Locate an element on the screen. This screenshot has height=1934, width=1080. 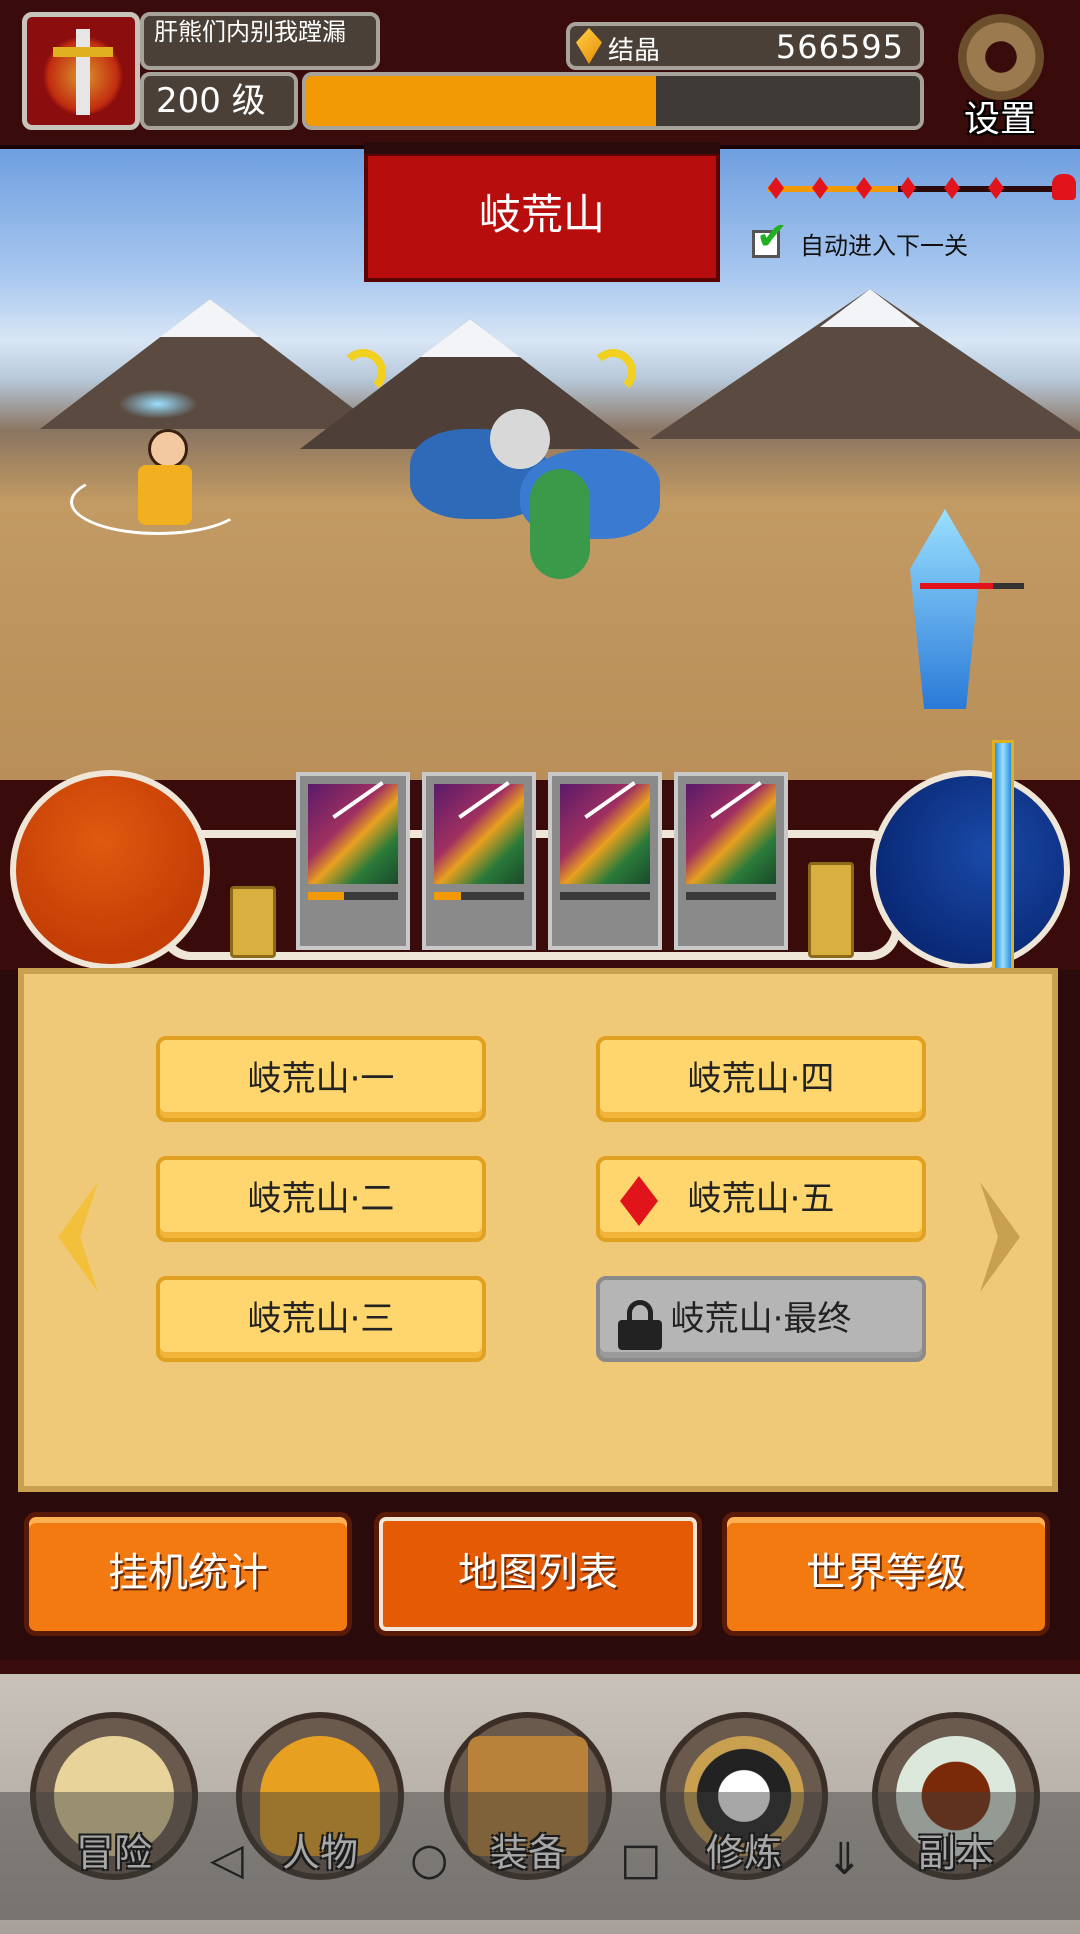
card-discard-icon is located at coordinates (831, 910).